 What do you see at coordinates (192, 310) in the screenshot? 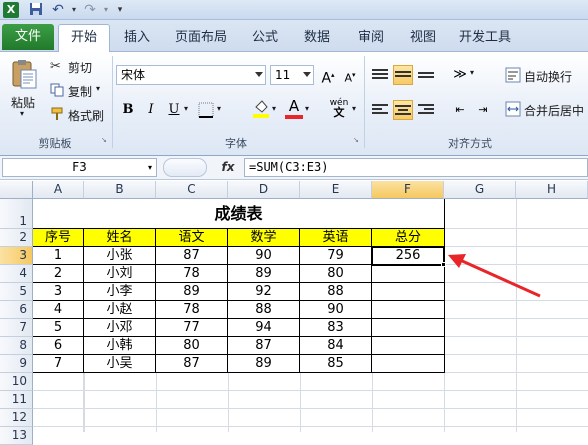
I see `table-cell-c6: 78` at bounding box center [192, 310].